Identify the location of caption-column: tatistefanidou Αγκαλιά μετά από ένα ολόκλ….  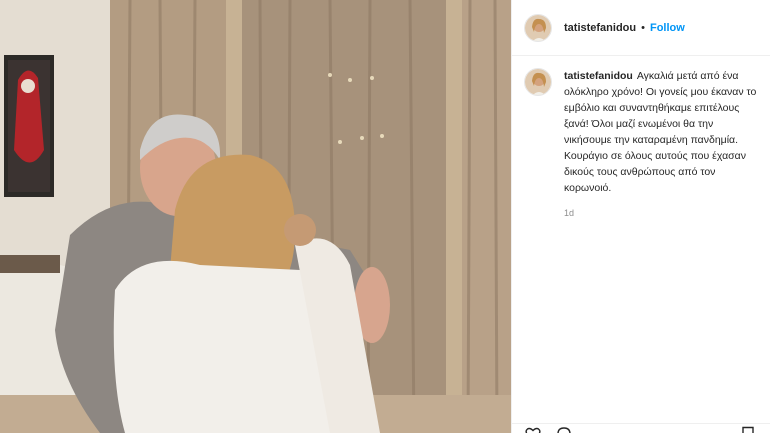
(661, 143).